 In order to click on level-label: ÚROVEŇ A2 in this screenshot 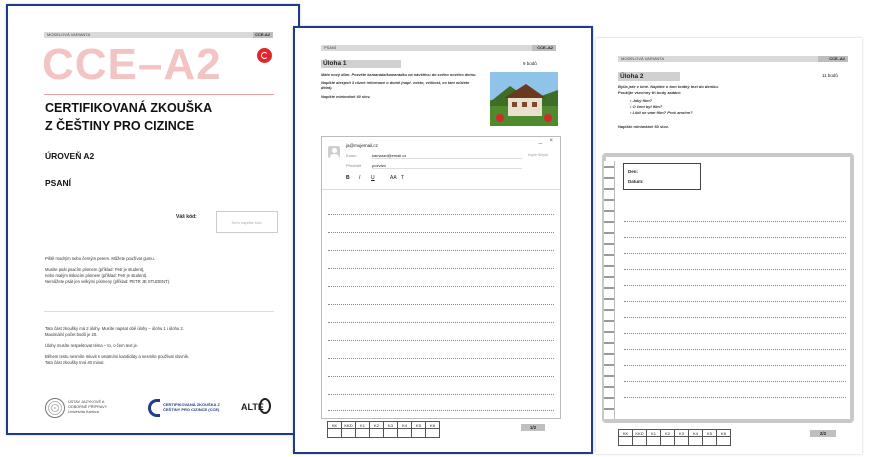, I will do `click(70, 156)`.